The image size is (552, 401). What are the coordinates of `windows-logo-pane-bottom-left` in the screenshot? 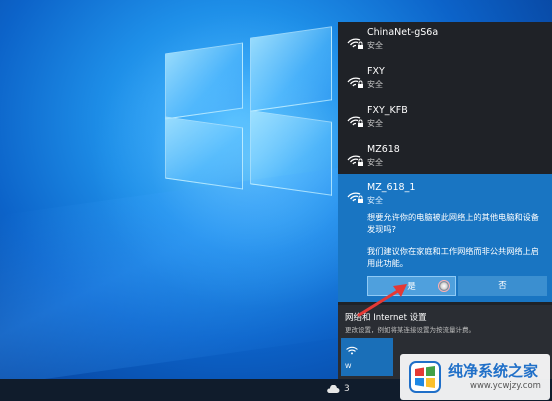 It's located at (204, 153).